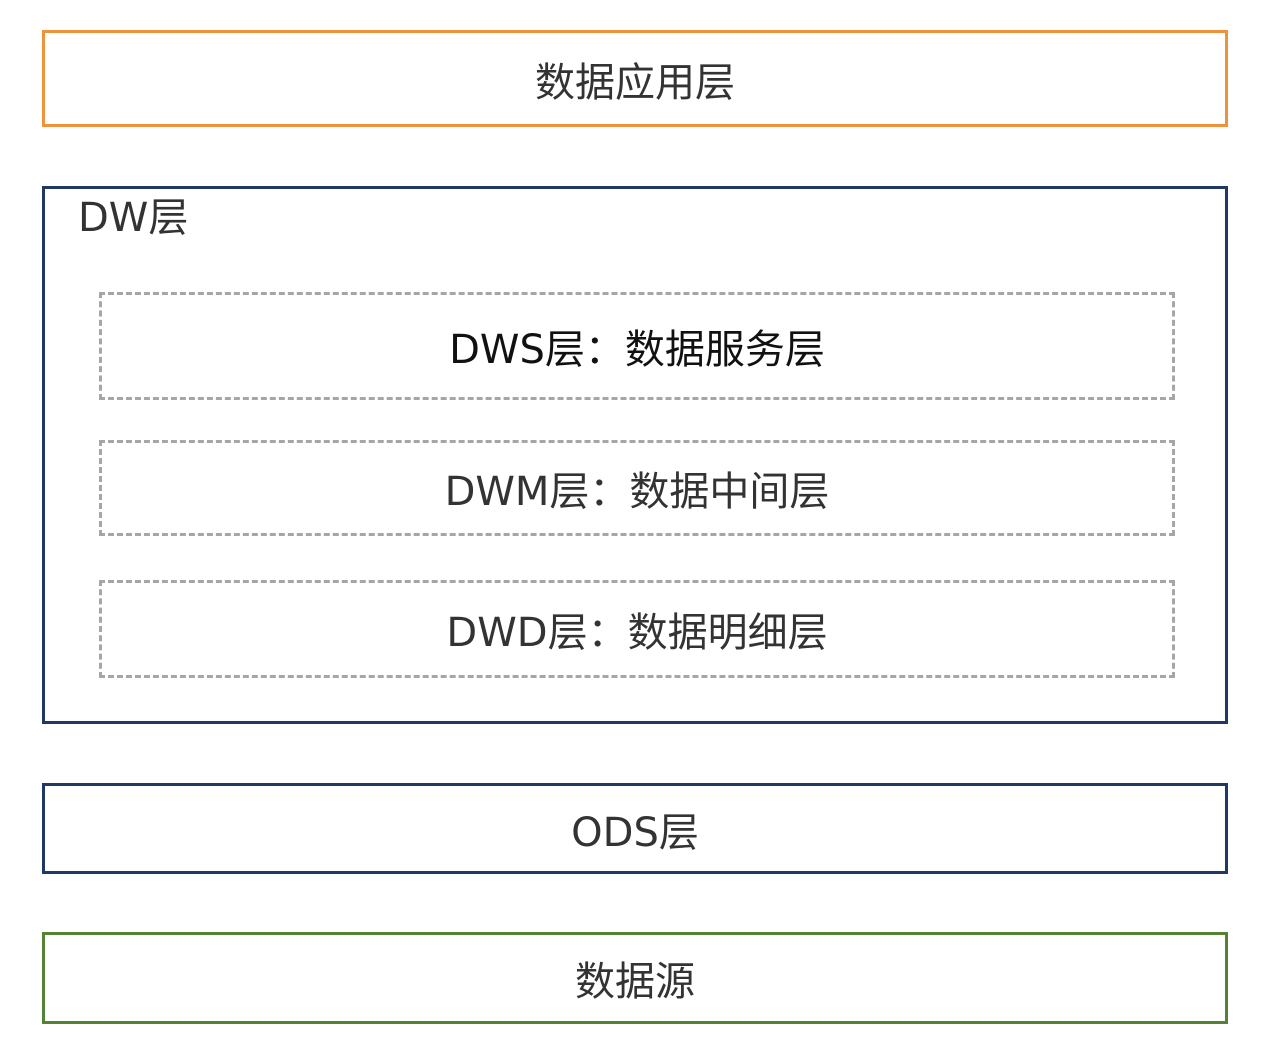 The height and width of the screenshot is (1062, 1272). I want to click on data-source-layer: 数据源, so click(635, 978).